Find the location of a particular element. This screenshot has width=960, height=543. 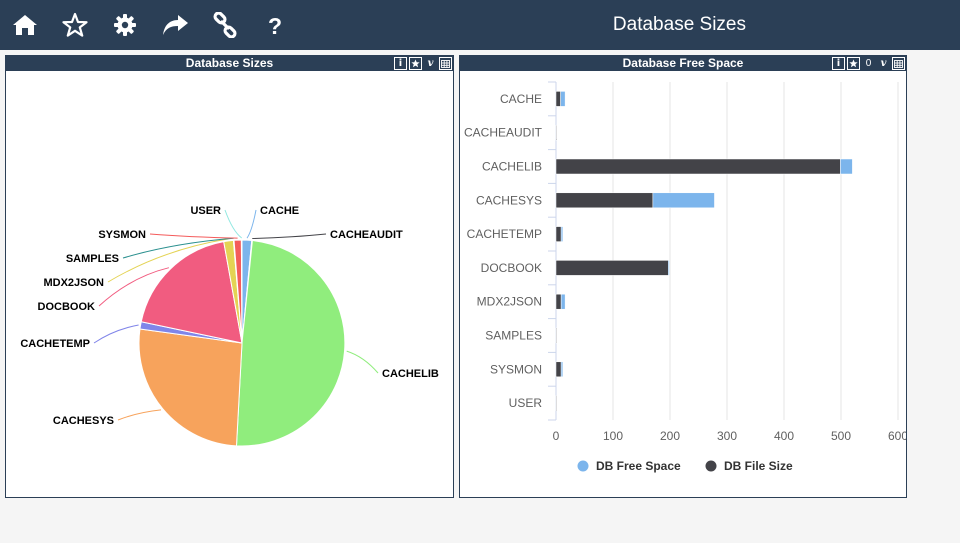

bar-free-space-mdx2json is located at coordinates (563, 301).